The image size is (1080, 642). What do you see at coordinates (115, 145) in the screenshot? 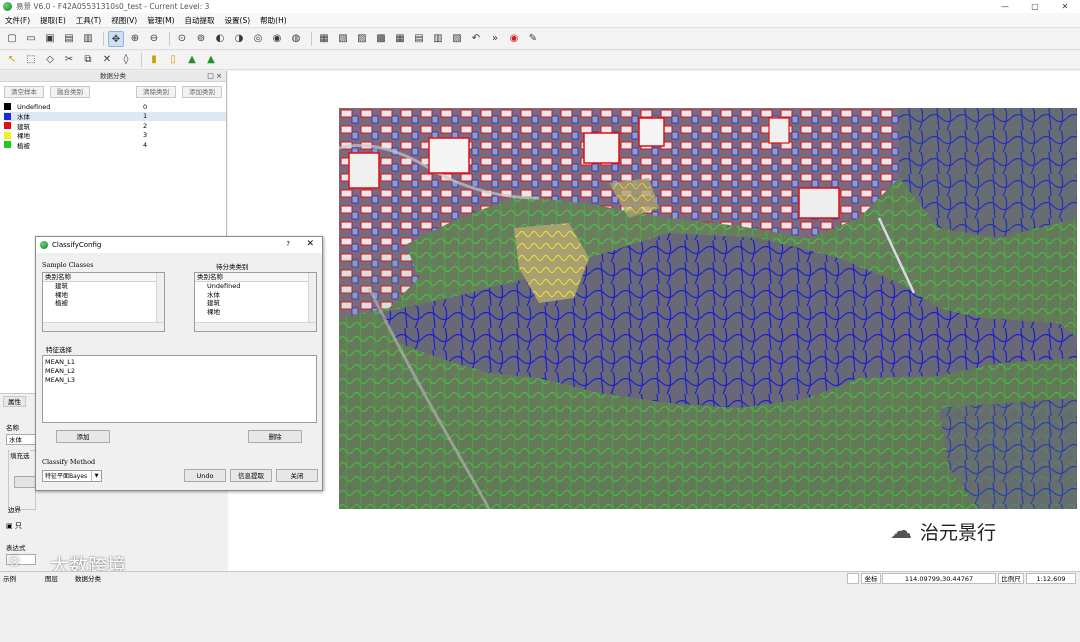
I see `list-item: 植被 4` at bounding box center [115, 145].